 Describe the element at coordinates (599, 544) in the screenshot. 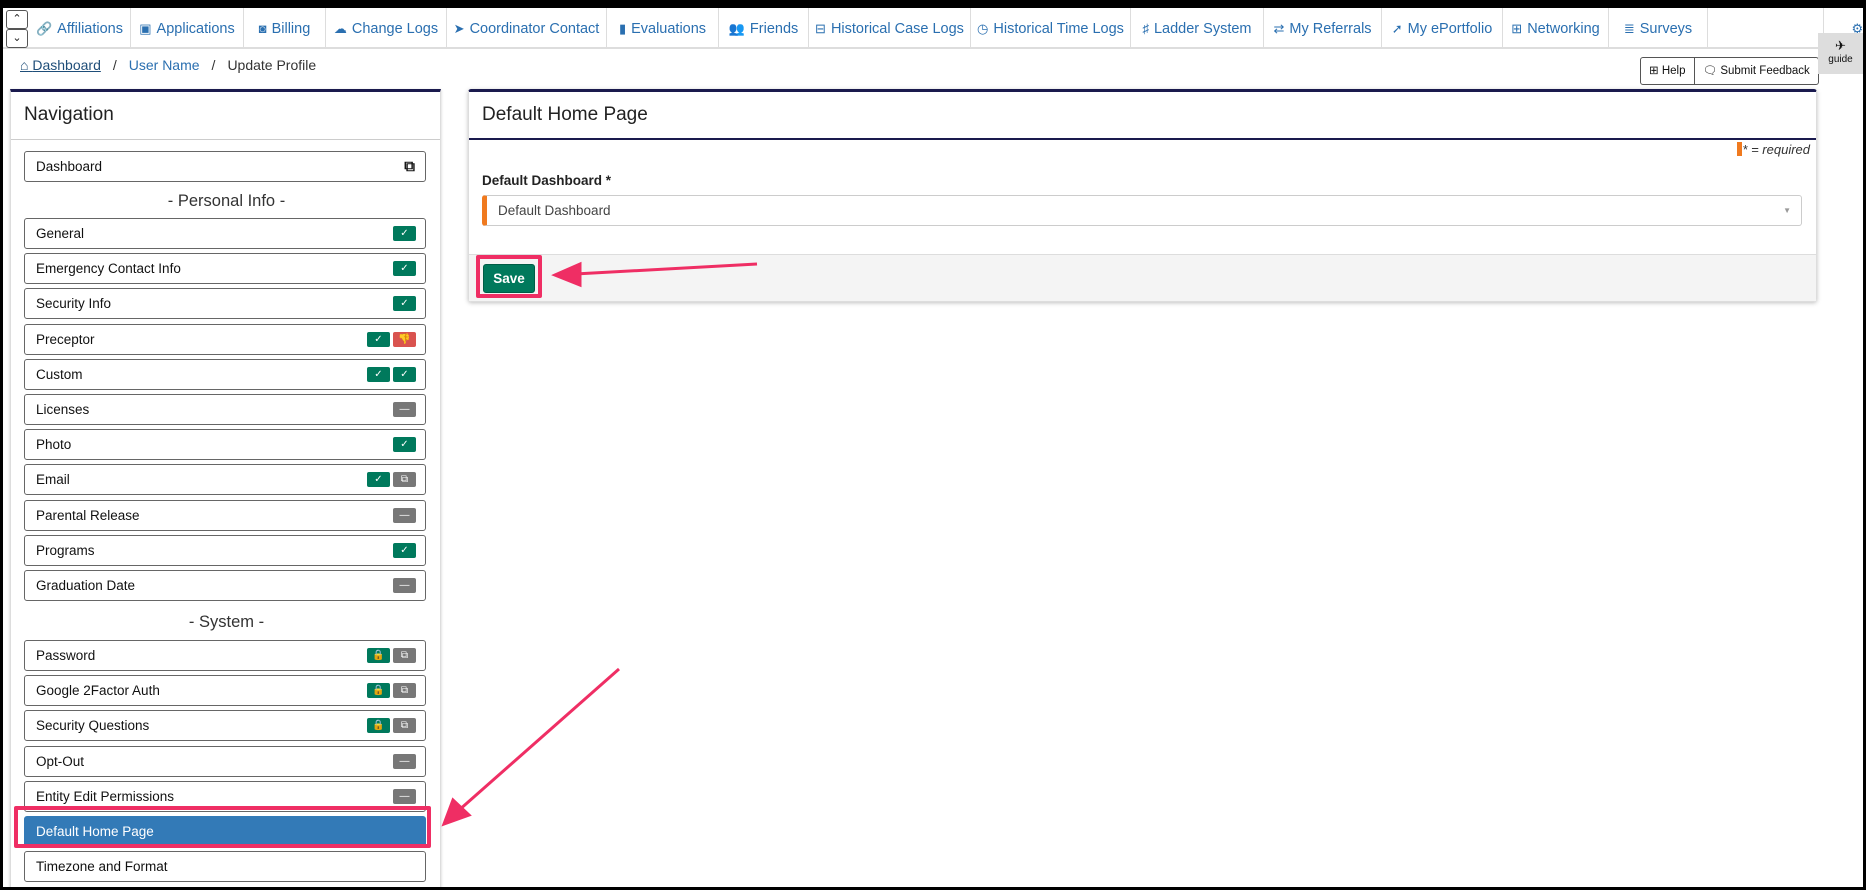

I see `annotation-arrows` at that location.